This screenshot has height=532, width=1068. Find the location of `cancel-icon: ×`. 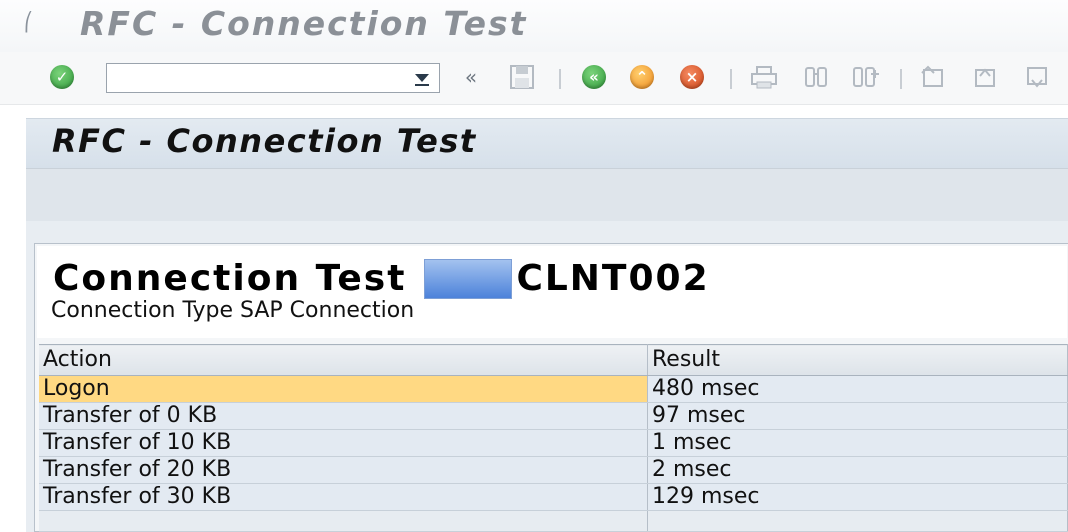

cancel-icon: × is located at coordinates (692, 77).